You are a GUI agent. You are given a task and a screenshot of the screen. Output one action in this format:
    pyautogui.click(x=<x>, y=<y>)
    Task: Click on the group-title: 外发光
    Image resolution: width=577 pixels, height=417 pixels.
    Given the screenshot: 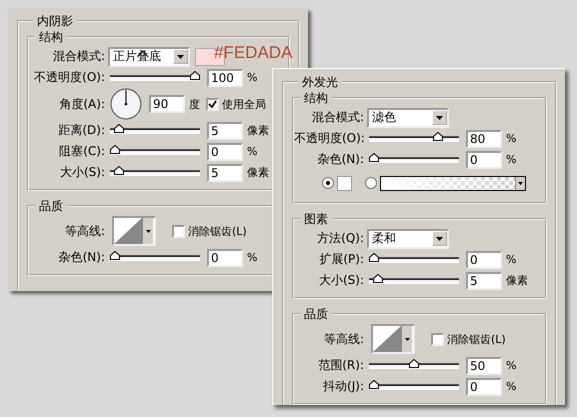 What is the action you would take?
    pyautogui.click(x=320, y=82)
    